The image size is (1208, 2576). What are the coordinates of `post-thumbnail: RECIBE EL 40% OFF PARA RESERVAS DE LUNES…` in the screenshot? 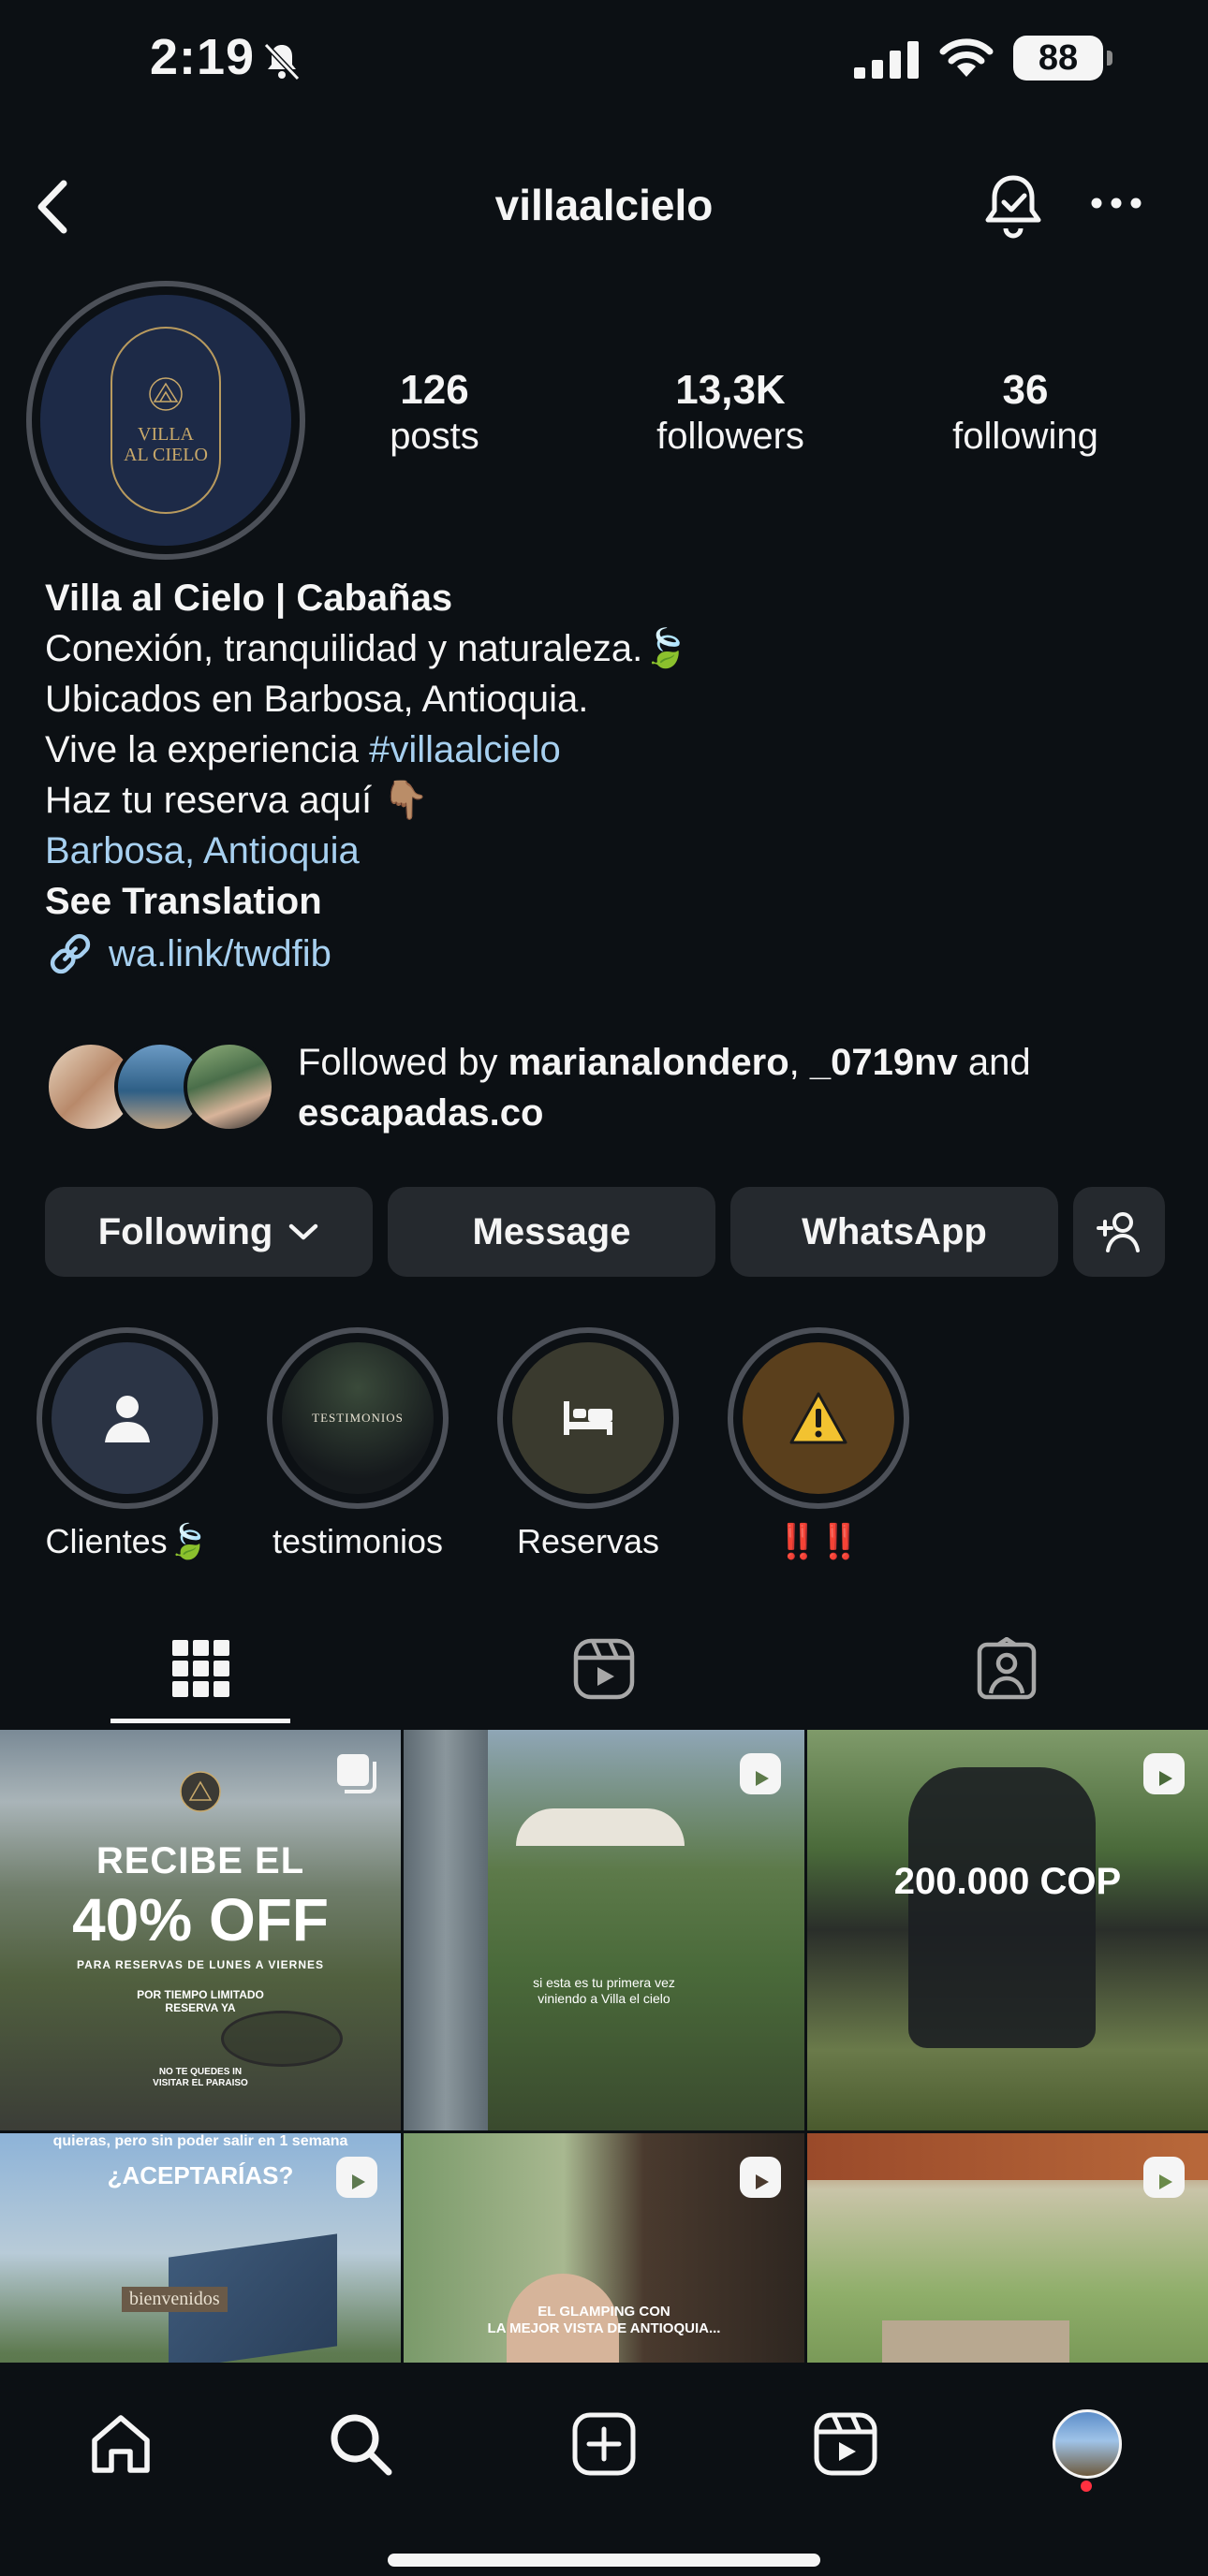 It's located at (201, 1930).